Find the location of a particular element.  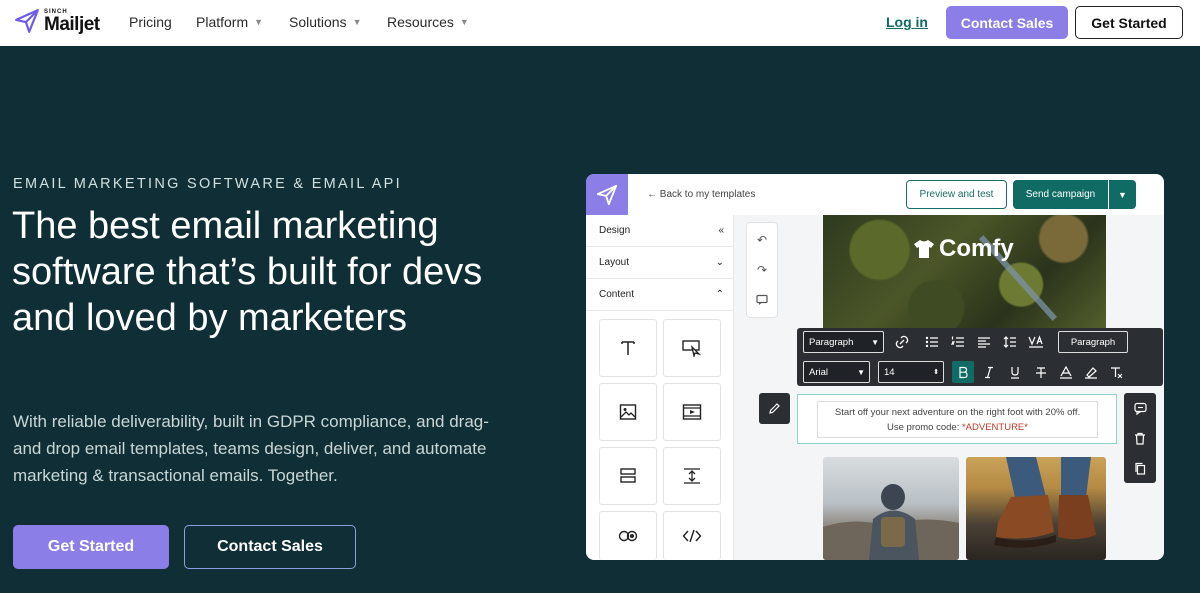

tshirt-icon is located at coordinates (924, 249).